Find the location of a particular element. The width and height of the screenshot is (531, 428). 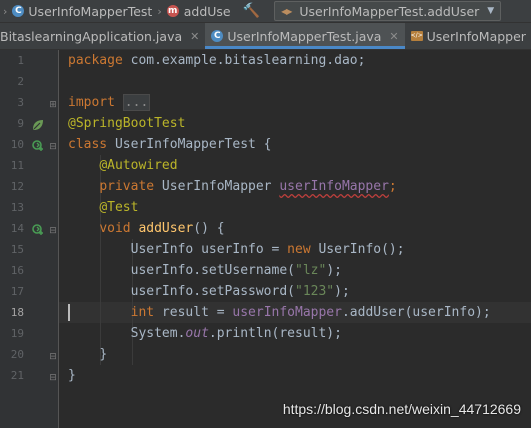

string-literal: "123" is located at coordinates (315, 291).